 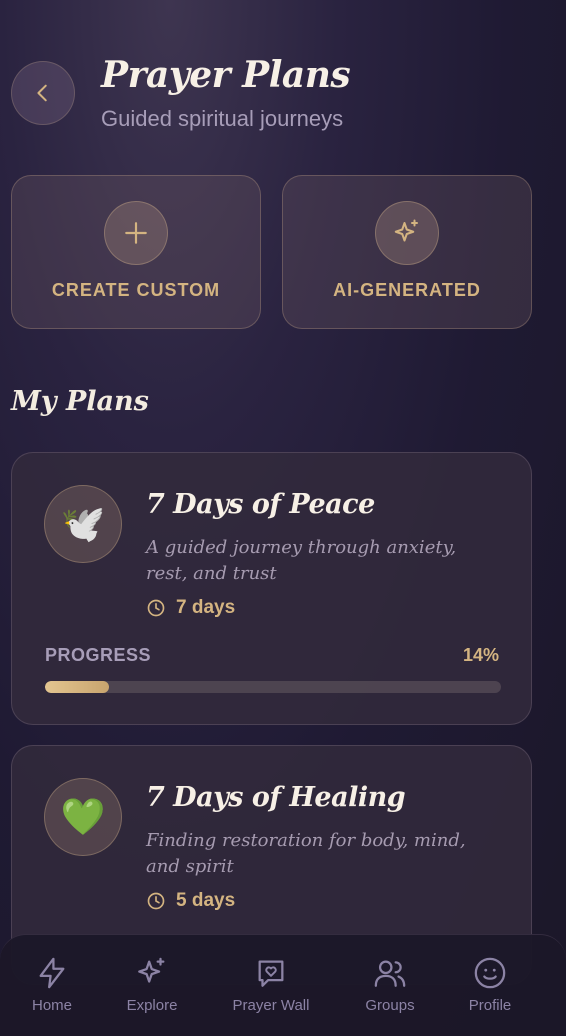 I want to click on create-custom-button: CREATE CUSTOM, so click(x=136, y=252).